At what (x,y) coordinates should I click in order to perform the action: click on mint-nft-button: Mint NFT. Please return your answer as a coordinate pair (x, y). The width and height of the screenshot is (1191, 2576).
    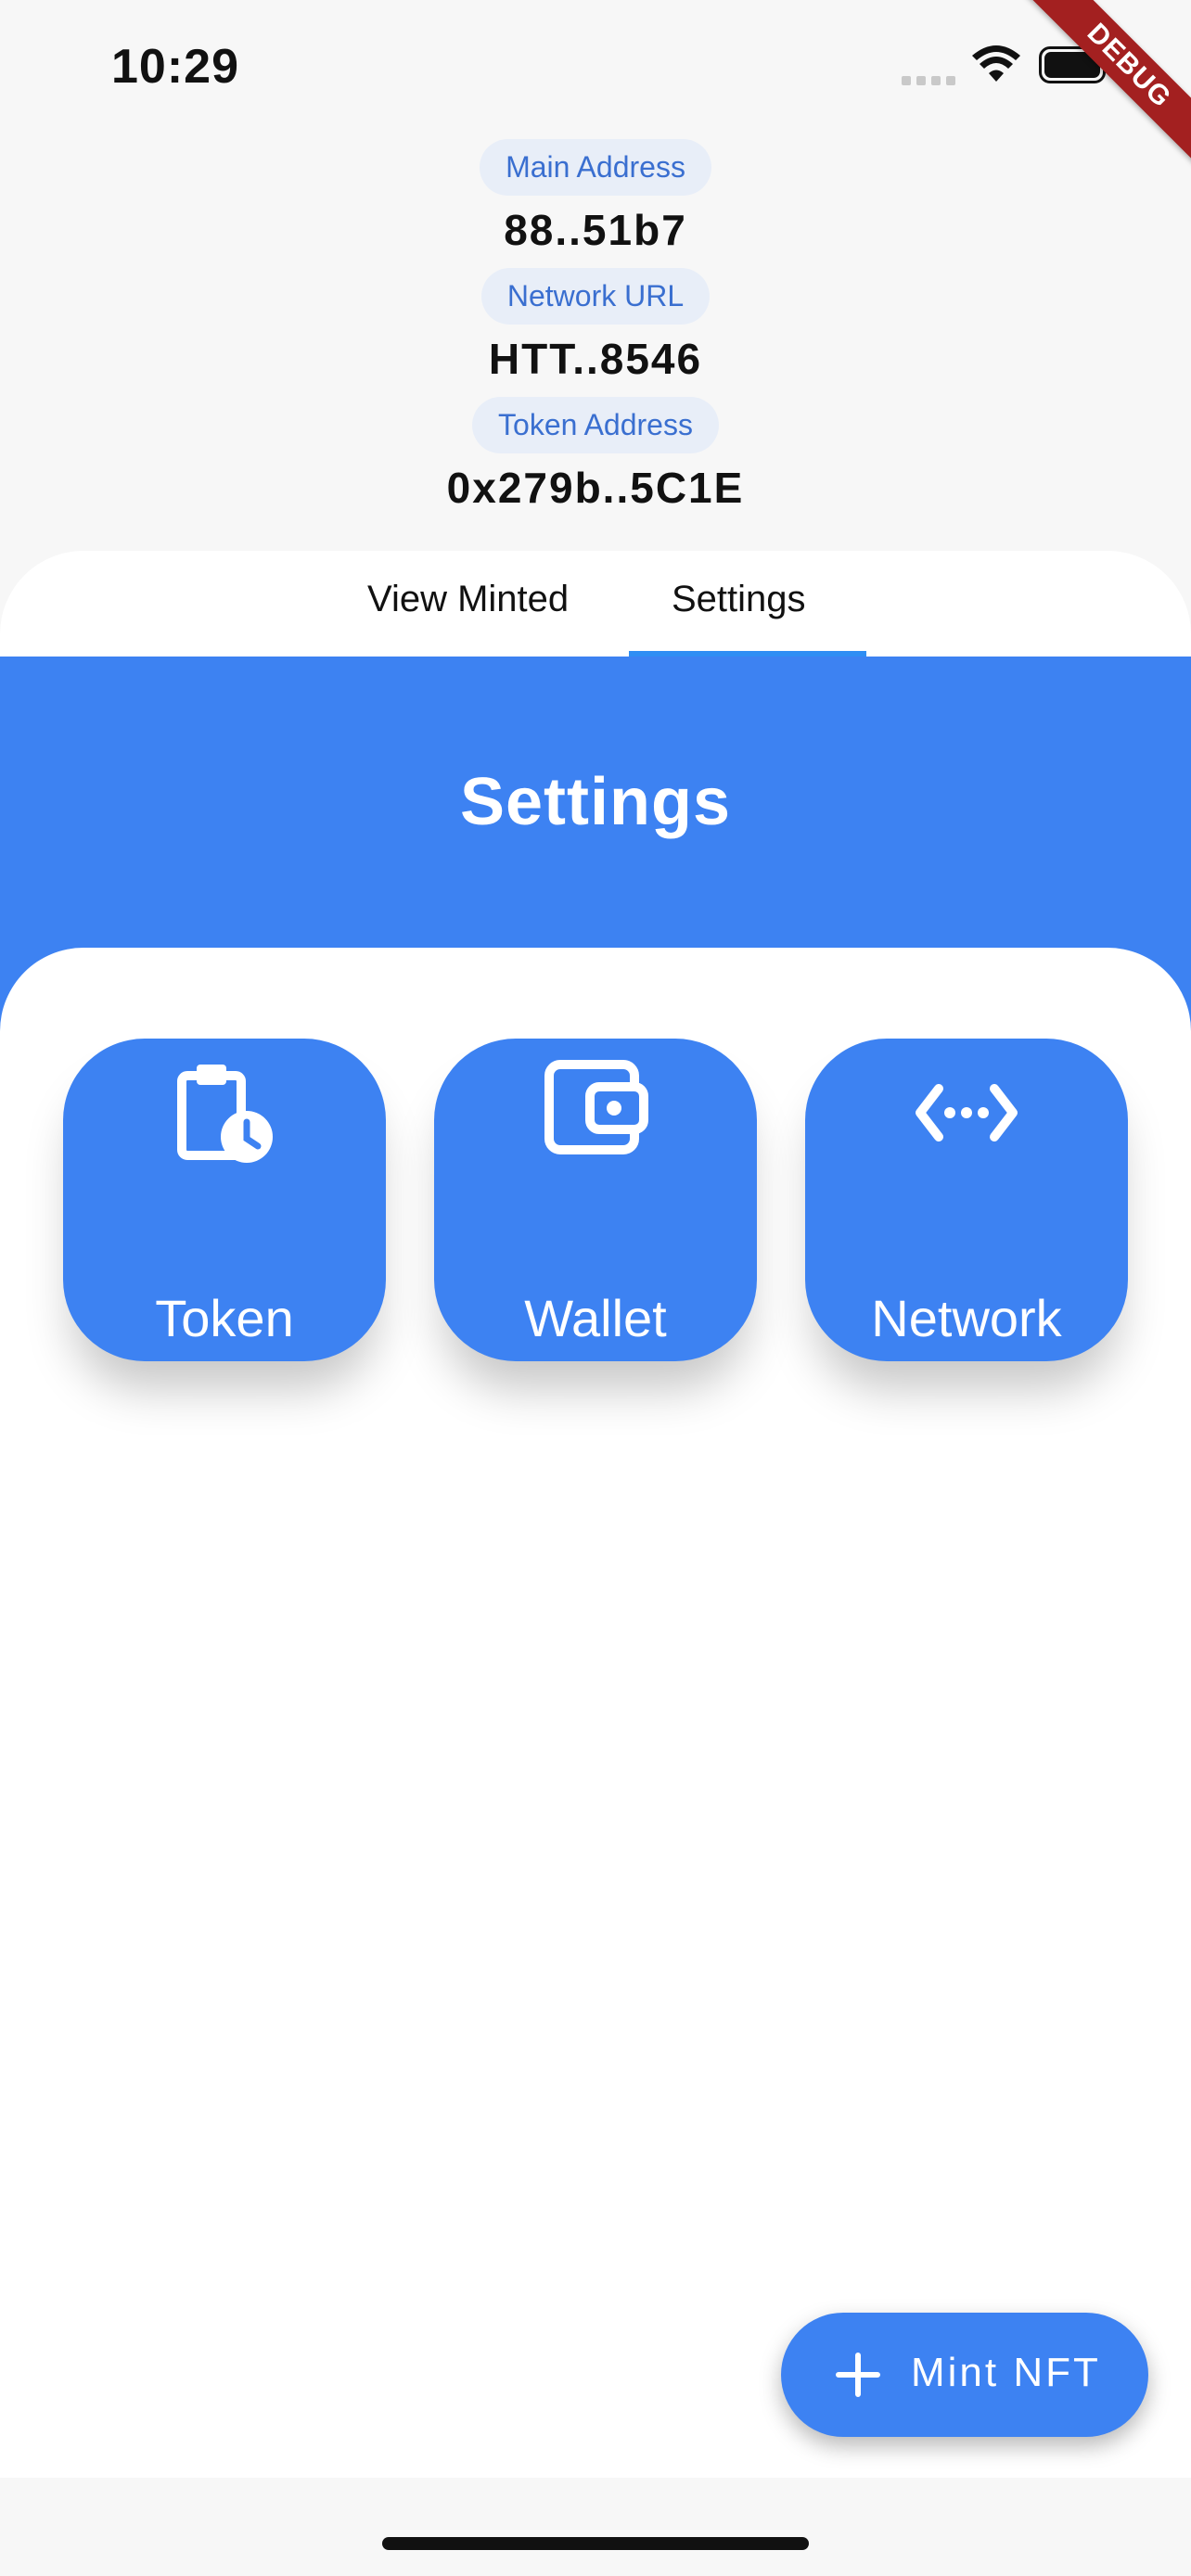
    Looking at the image, I should click on (964, 2375).